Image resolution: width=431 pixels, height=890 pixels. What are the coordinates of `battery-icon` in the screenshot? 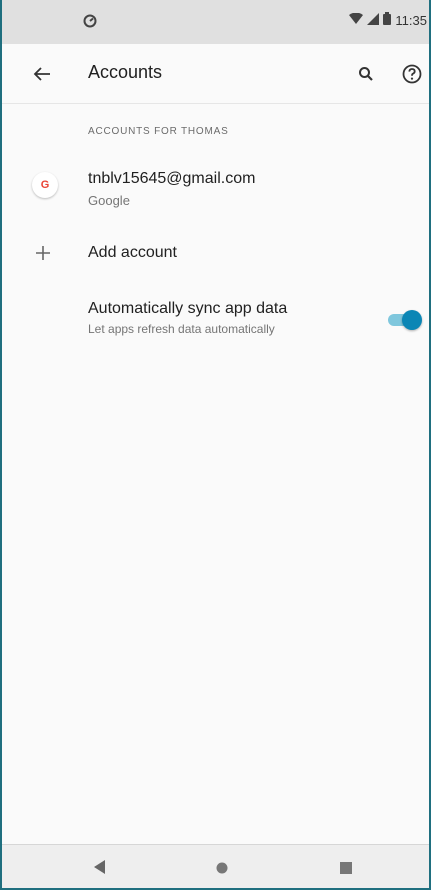 It's located at (387, 20).